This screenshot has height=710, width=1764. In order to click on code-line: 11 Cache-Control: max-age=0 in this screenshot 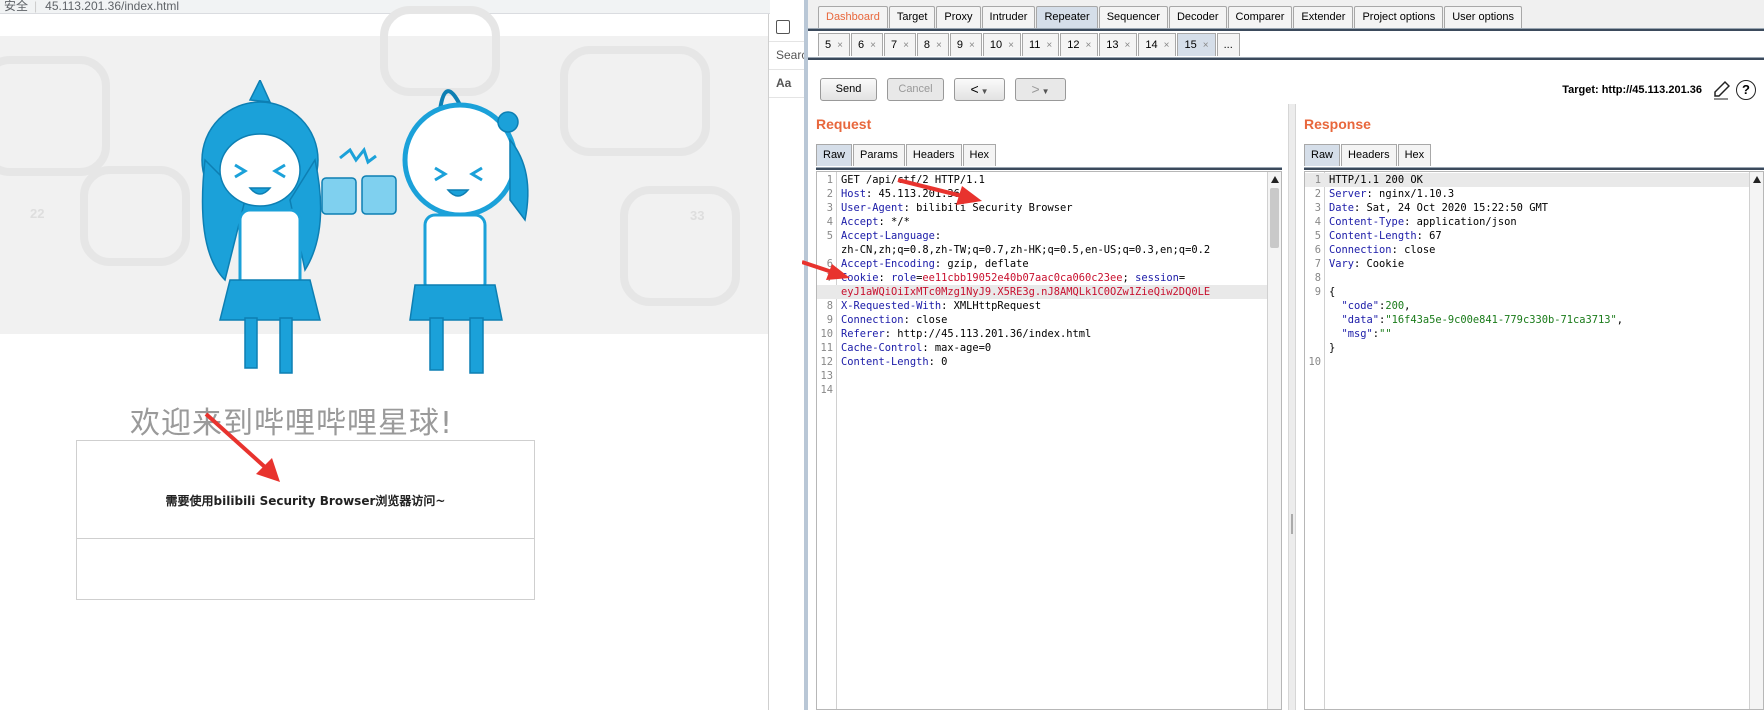, I will do `click(1042, 348)`.